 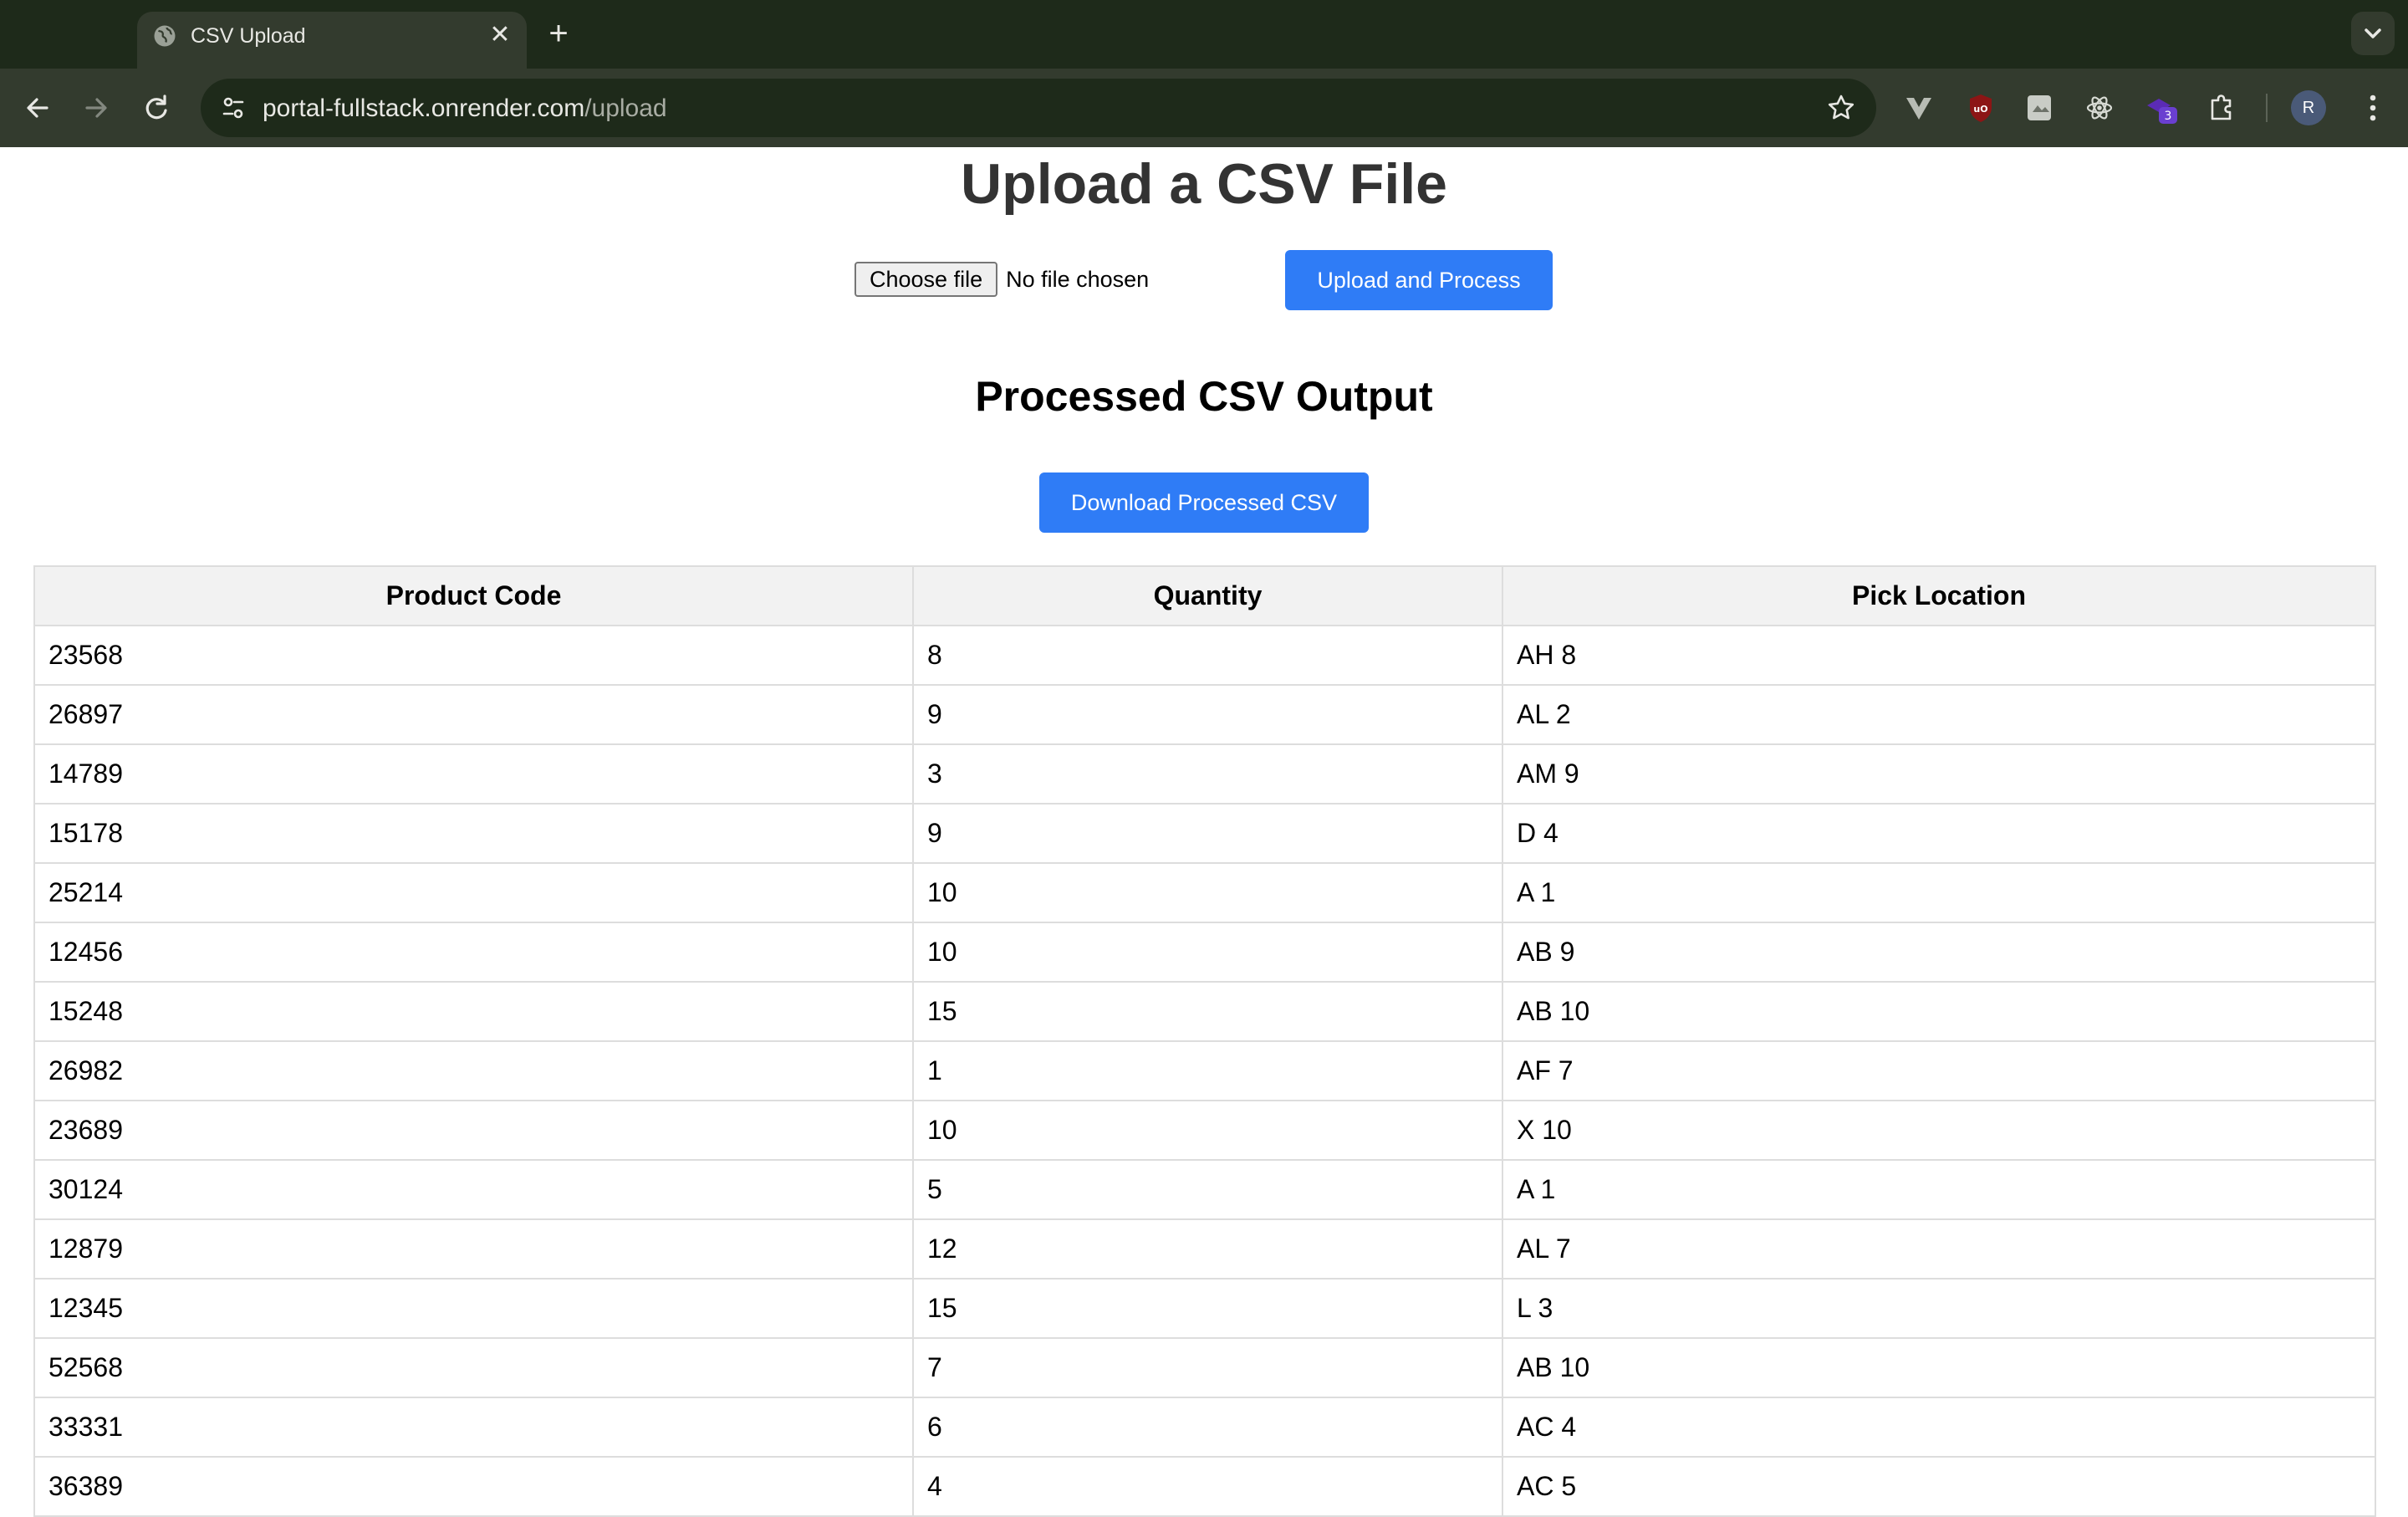 What do you see at coordinates (474, 714) in the screenshot?
I see `product-code-cell: 26897` at bounding box center [474, 714].